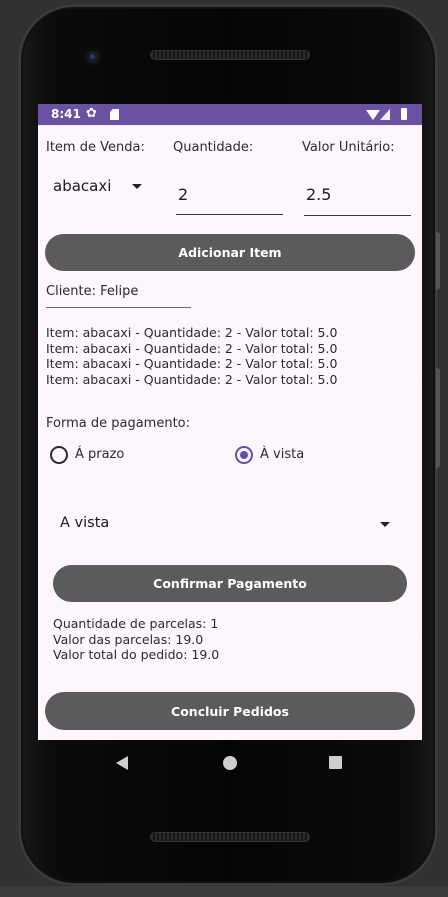 The width and height of the screenshot is (448, 897). What do you see at coordinates (348, 147) in the screenshot?
I see `unit-value-label: Valor Unitário:` at bounding box center [348, 147].